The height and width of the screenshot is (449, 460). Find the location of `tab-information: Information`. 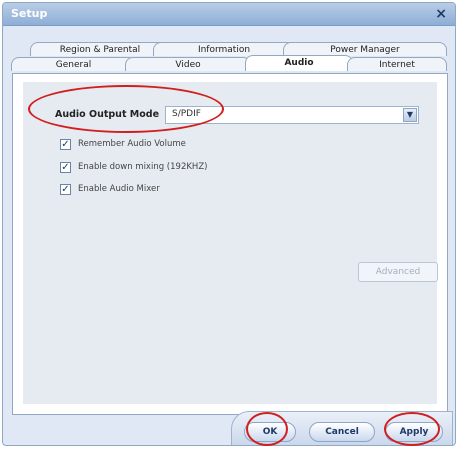

tab-information: Information is located at coordinates (224, 49).